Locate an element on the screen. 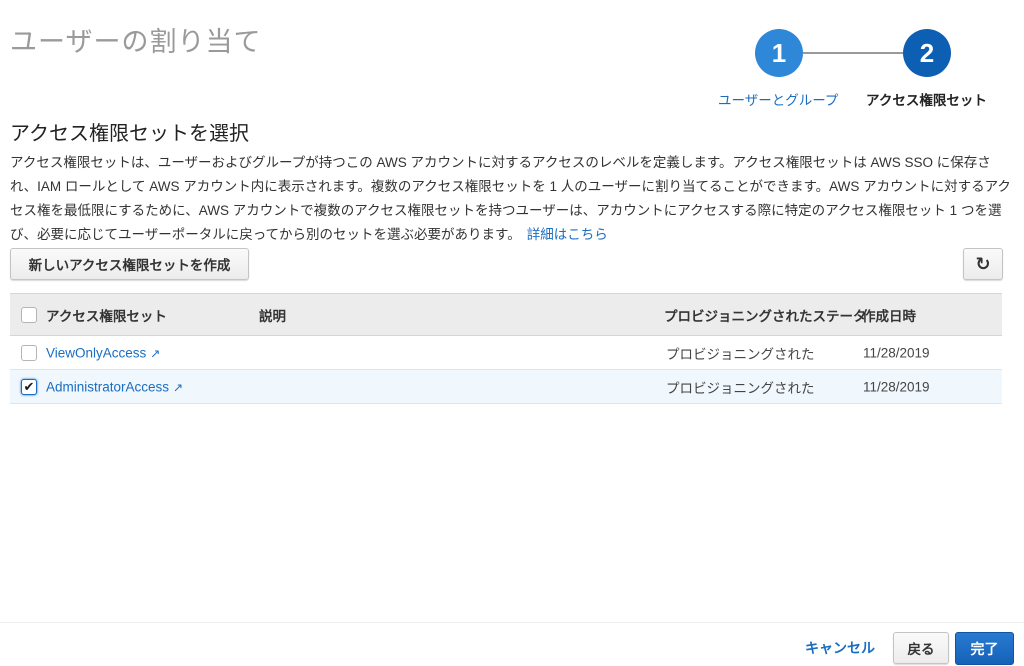 The height and width of the screenshot is (666, 1024). header-description: 説明 is located at coordinates (272, 315).